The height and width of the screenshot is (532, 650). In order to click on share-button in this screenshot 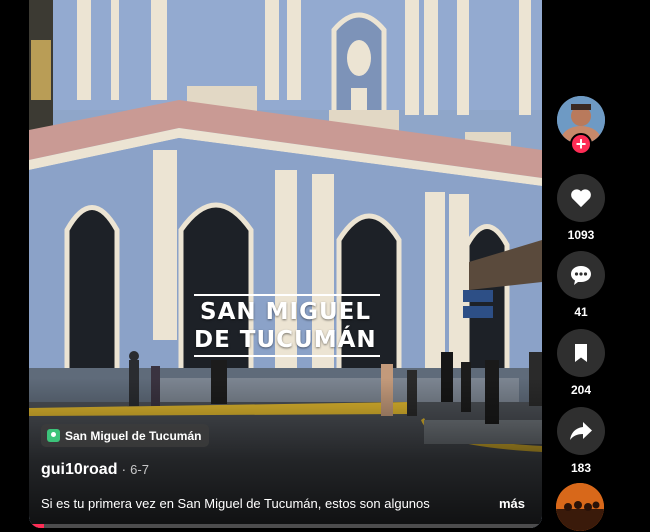, I will do `click(581, 431)`.